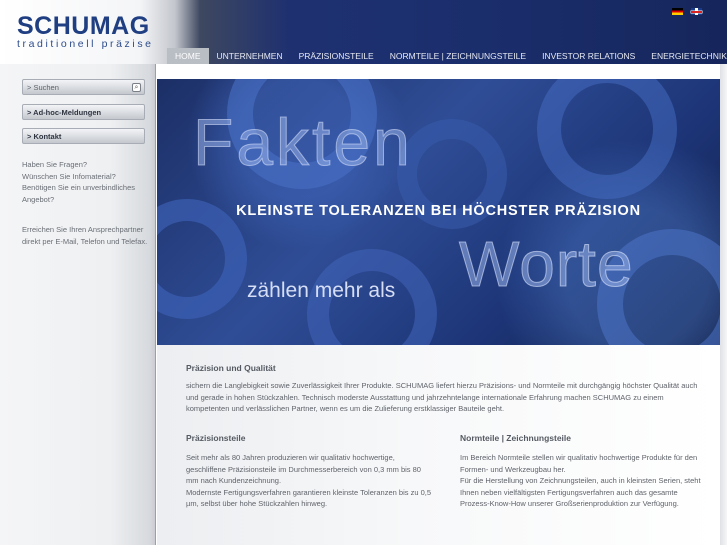 Image resolution: width=727 pixels, height=545 pixels. I want to click on right-edge-strip, so click(723, 304).